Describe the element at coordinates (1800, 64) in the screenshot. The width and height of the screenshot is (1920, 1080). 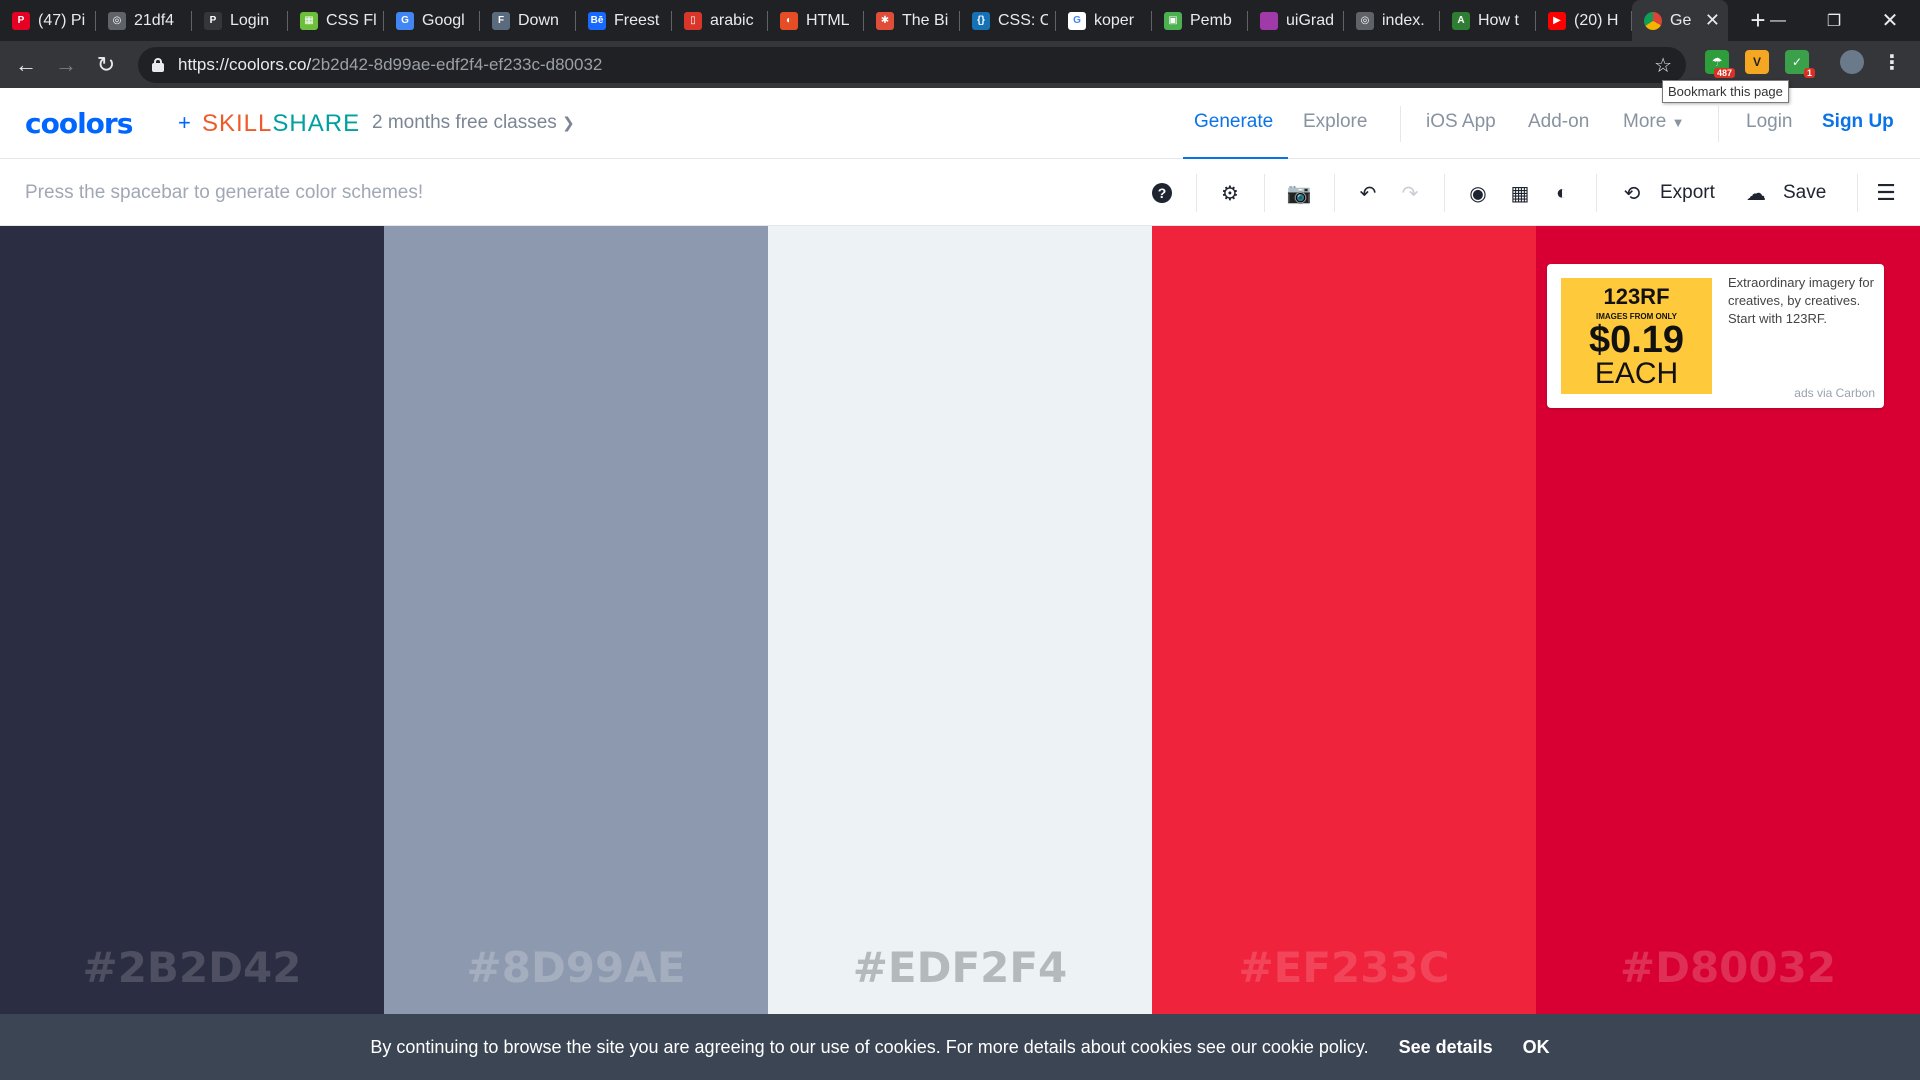
I see `puzzle-extension-icon: ✓ 1` at that location.